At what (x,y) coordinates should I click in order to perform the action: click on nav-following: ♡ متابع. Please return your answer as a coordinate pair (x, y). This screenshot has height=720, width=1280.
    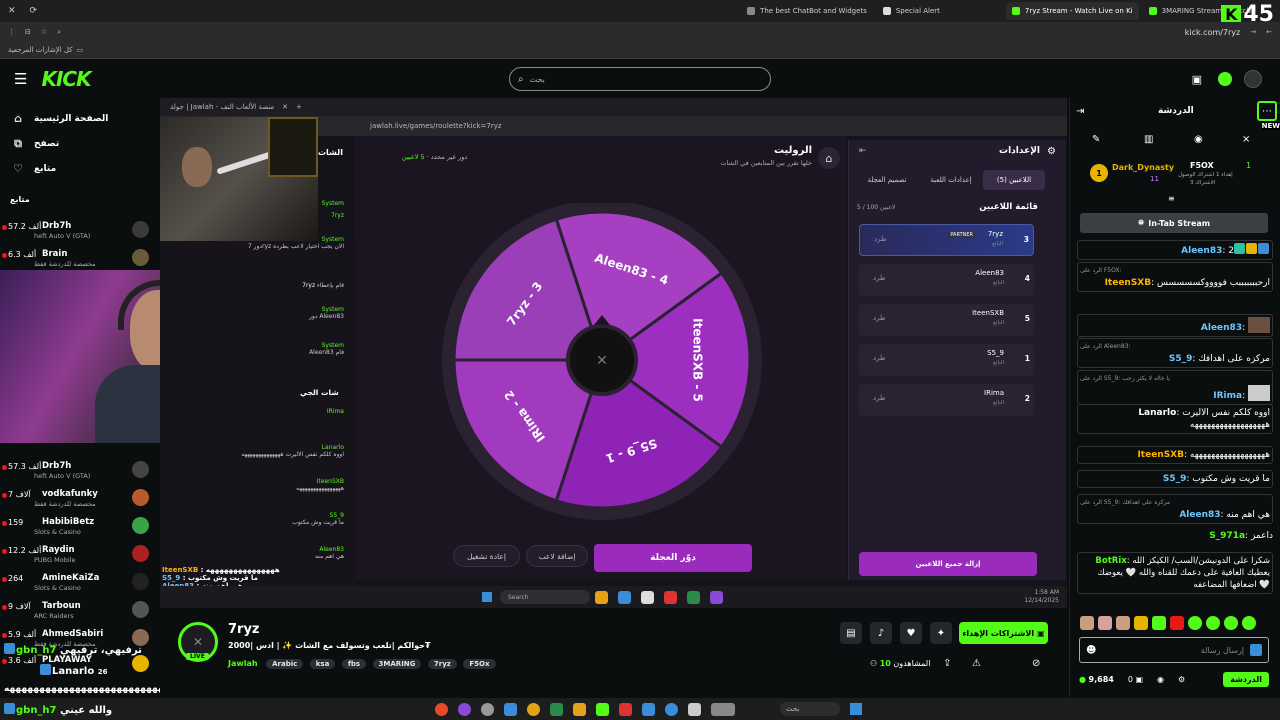
    Looking at the image, I should click on (80, 168).